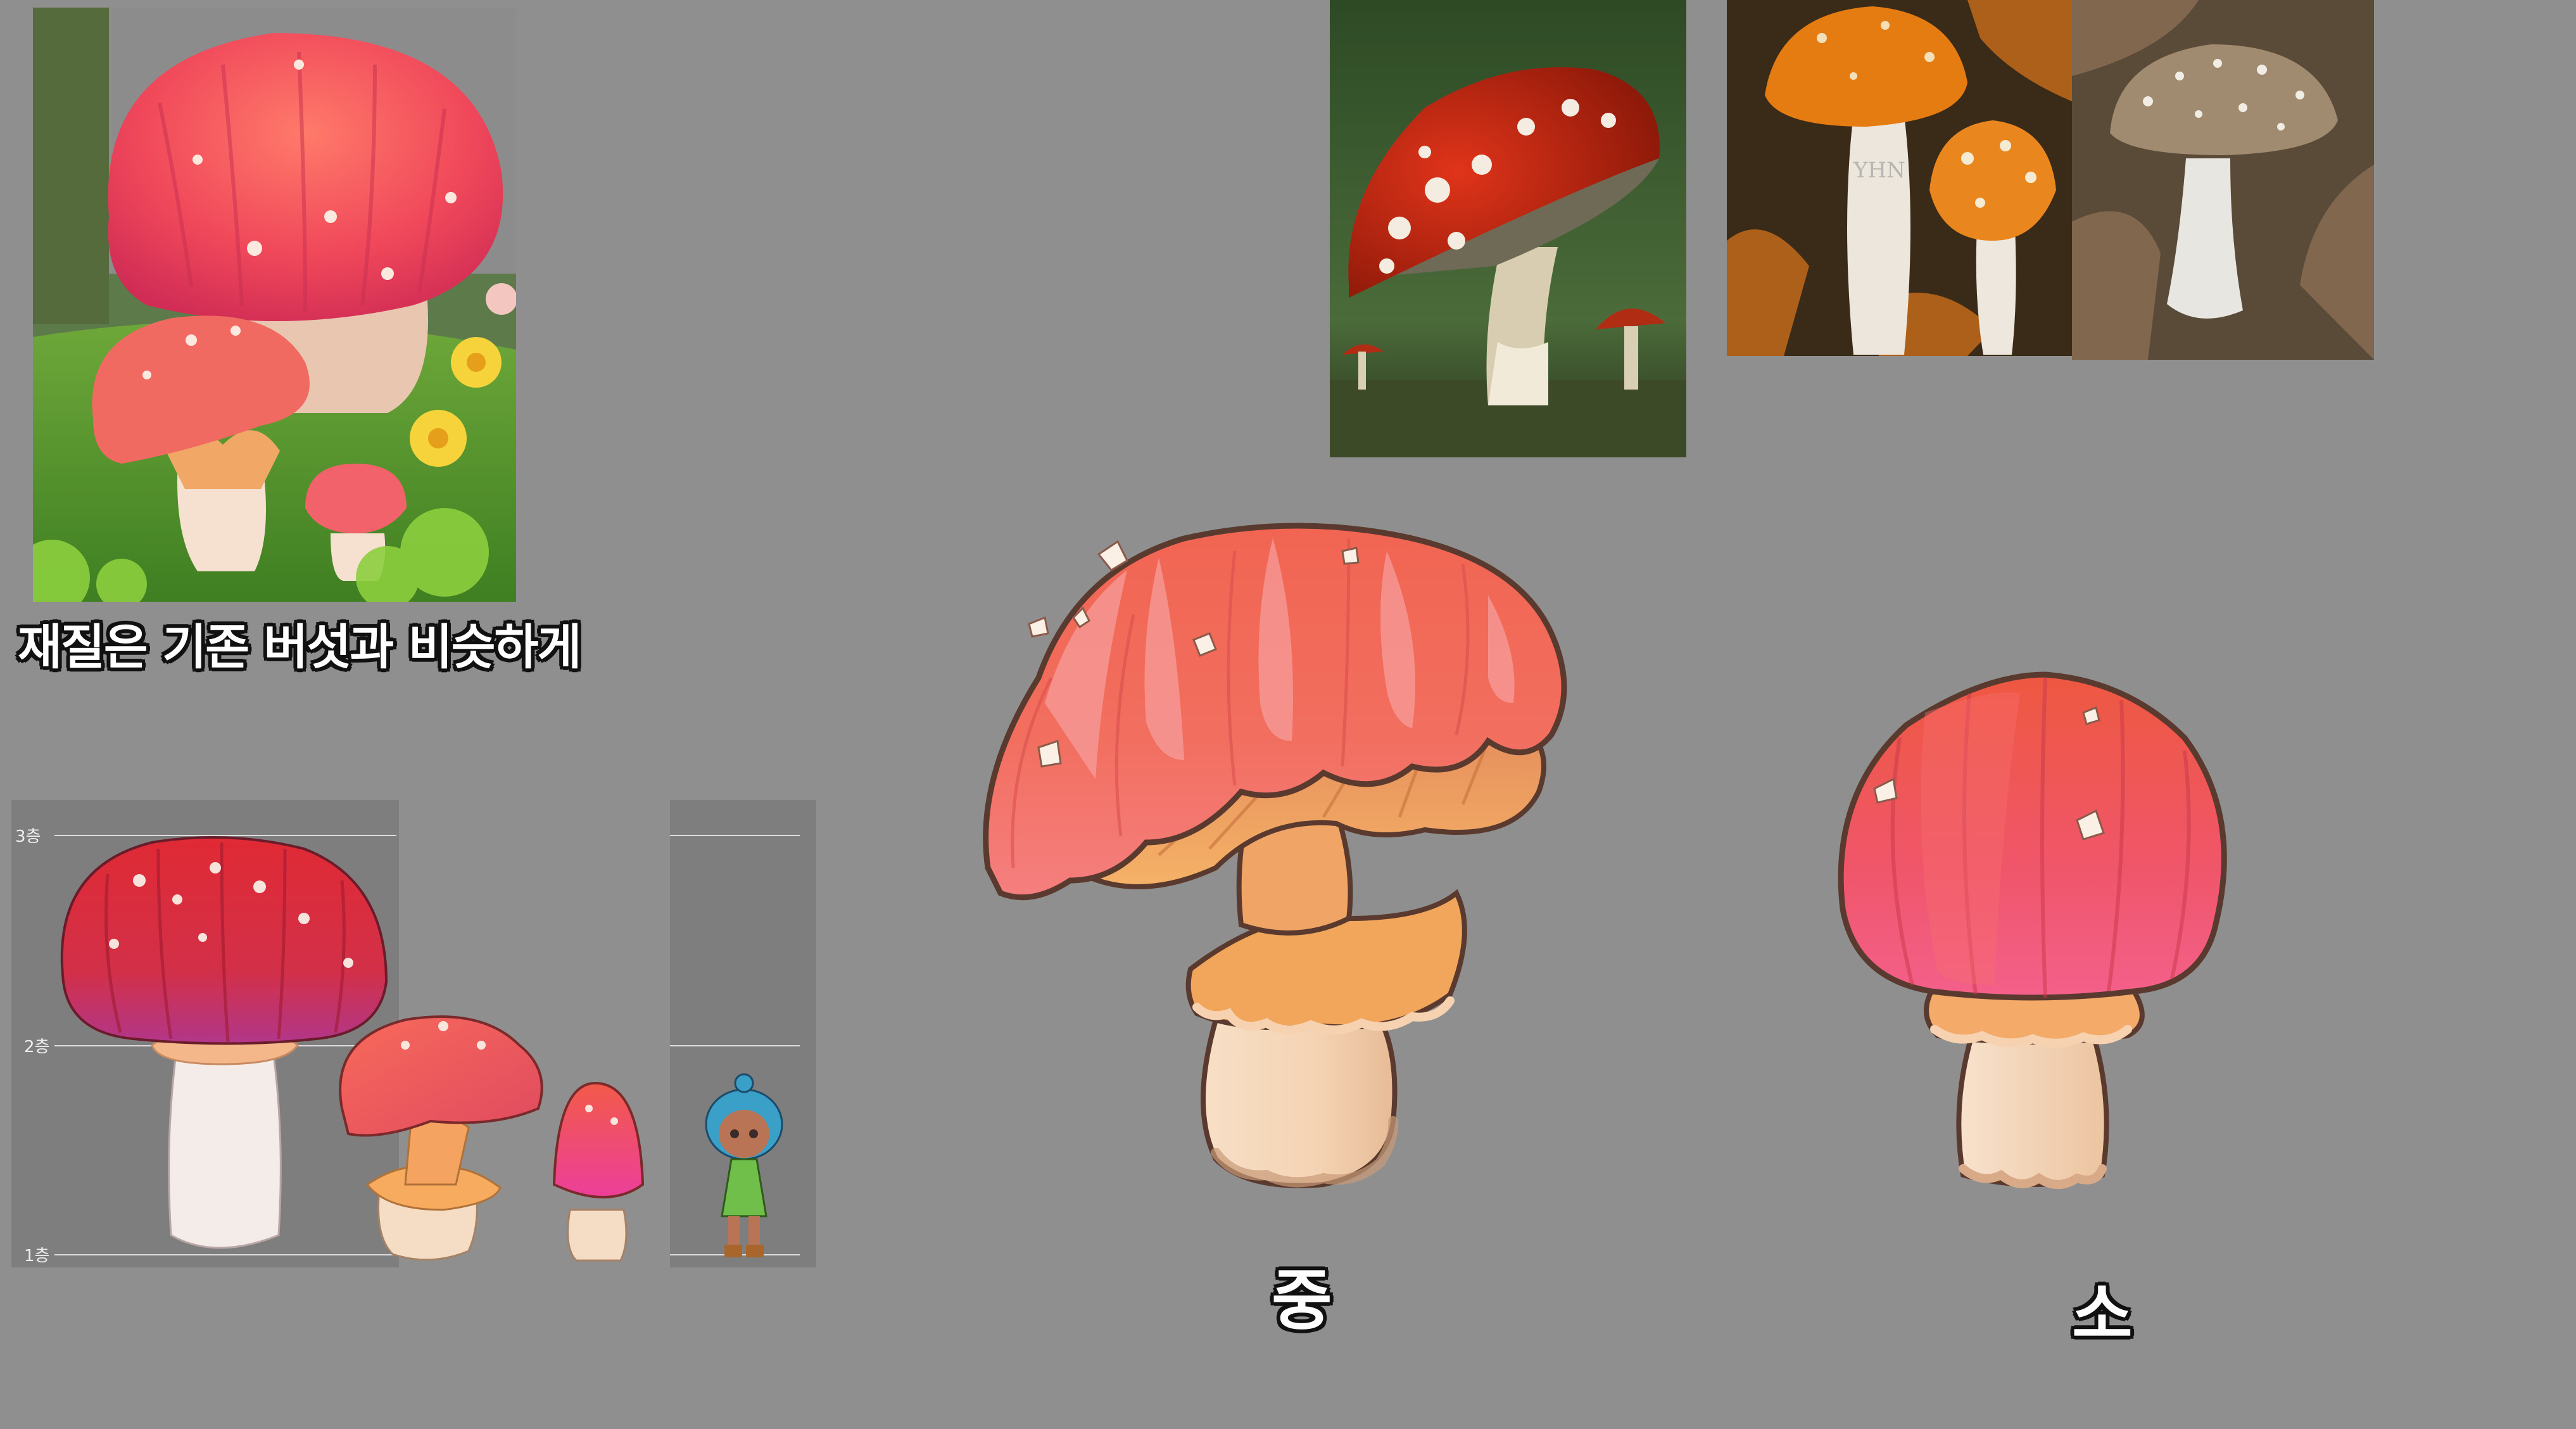 The image size is (2576, 1429). Describe the element at coordinates (1508, 228) in the screenshot. I see `reference-photo-fly-agaric` at that location.